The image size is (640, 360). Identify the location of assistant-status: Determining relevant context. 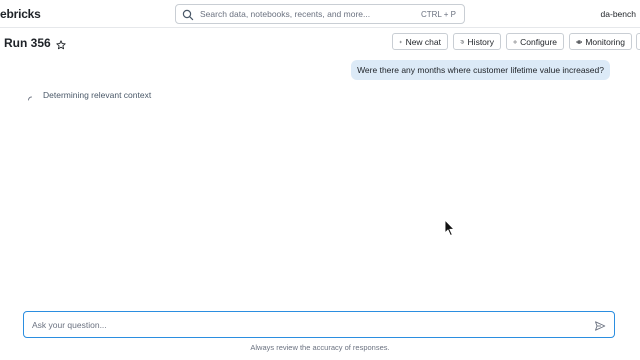
(89, 95).